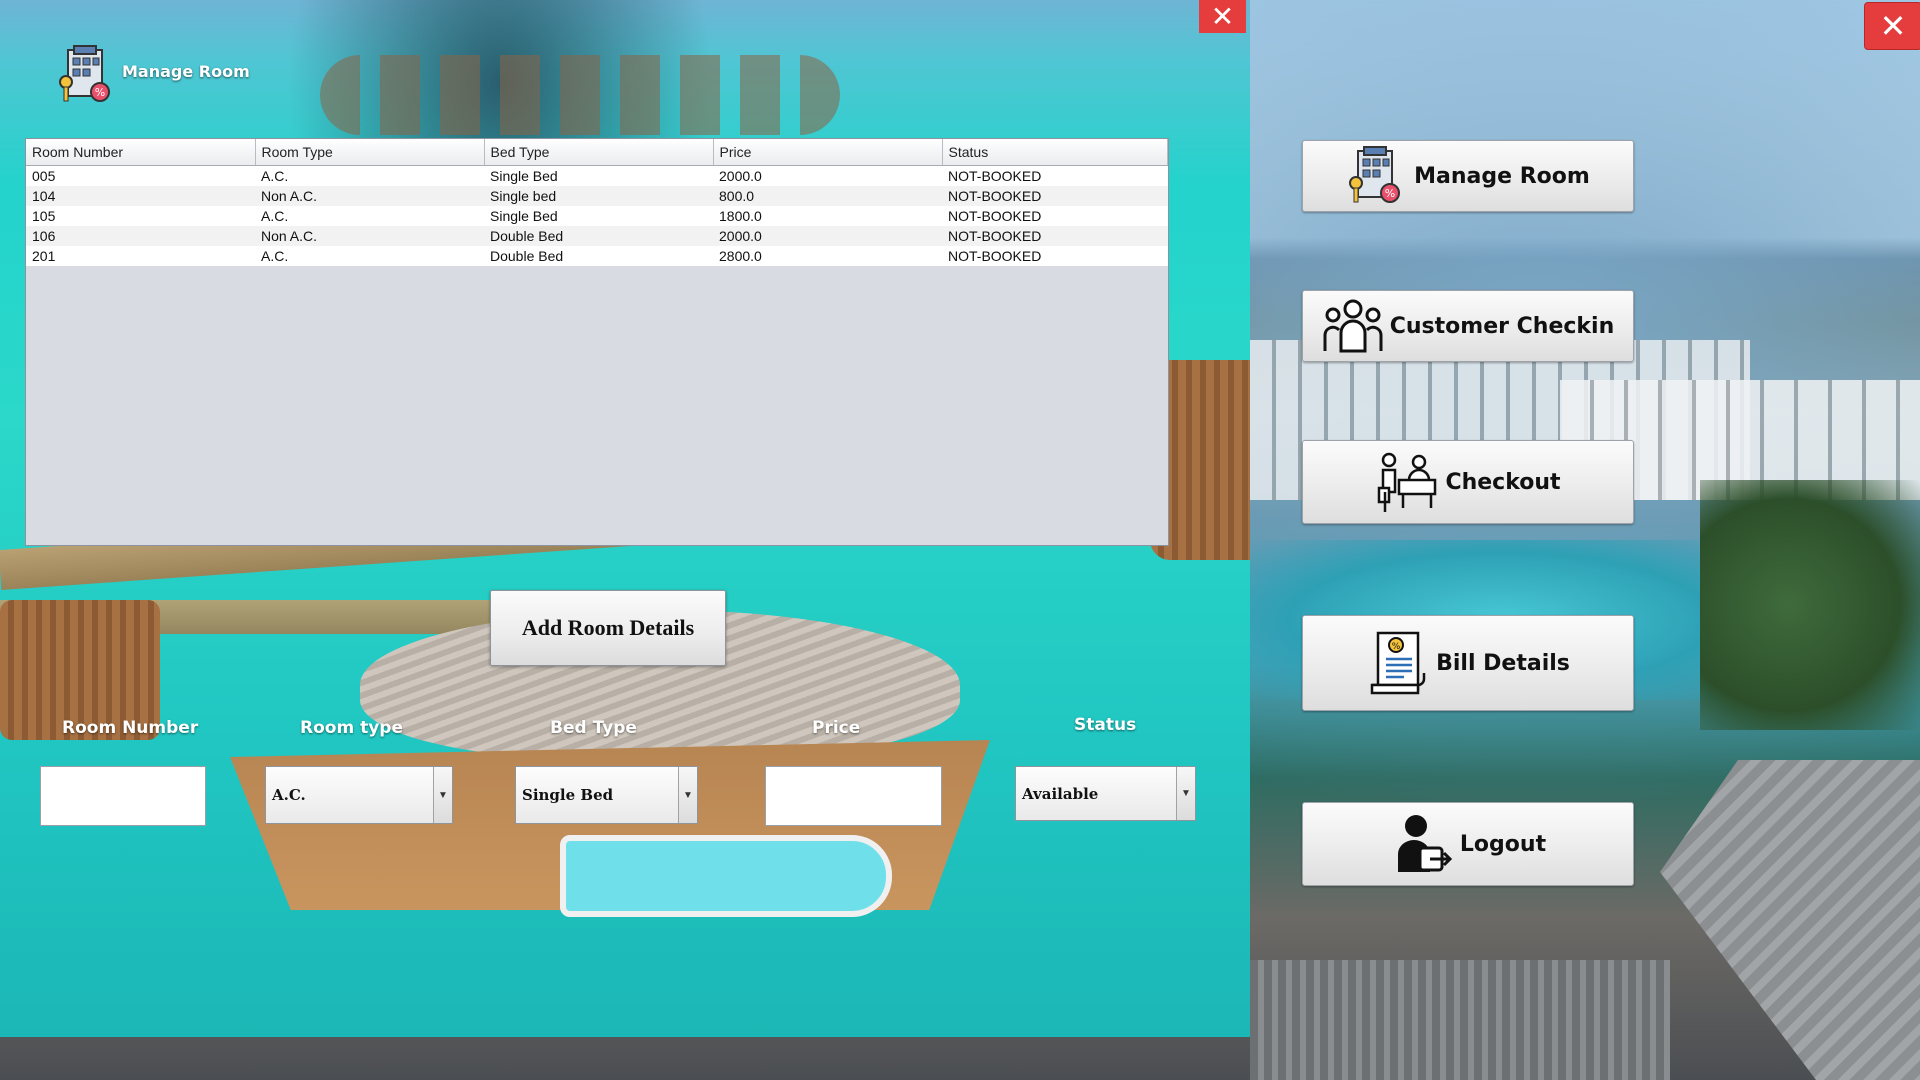 The height and width of the screenshot is (1080, 1920). What do you see at coordinates (1055, 152) in the screenshot?
I see `column-header: Status` at bounding box center [1055, 152].